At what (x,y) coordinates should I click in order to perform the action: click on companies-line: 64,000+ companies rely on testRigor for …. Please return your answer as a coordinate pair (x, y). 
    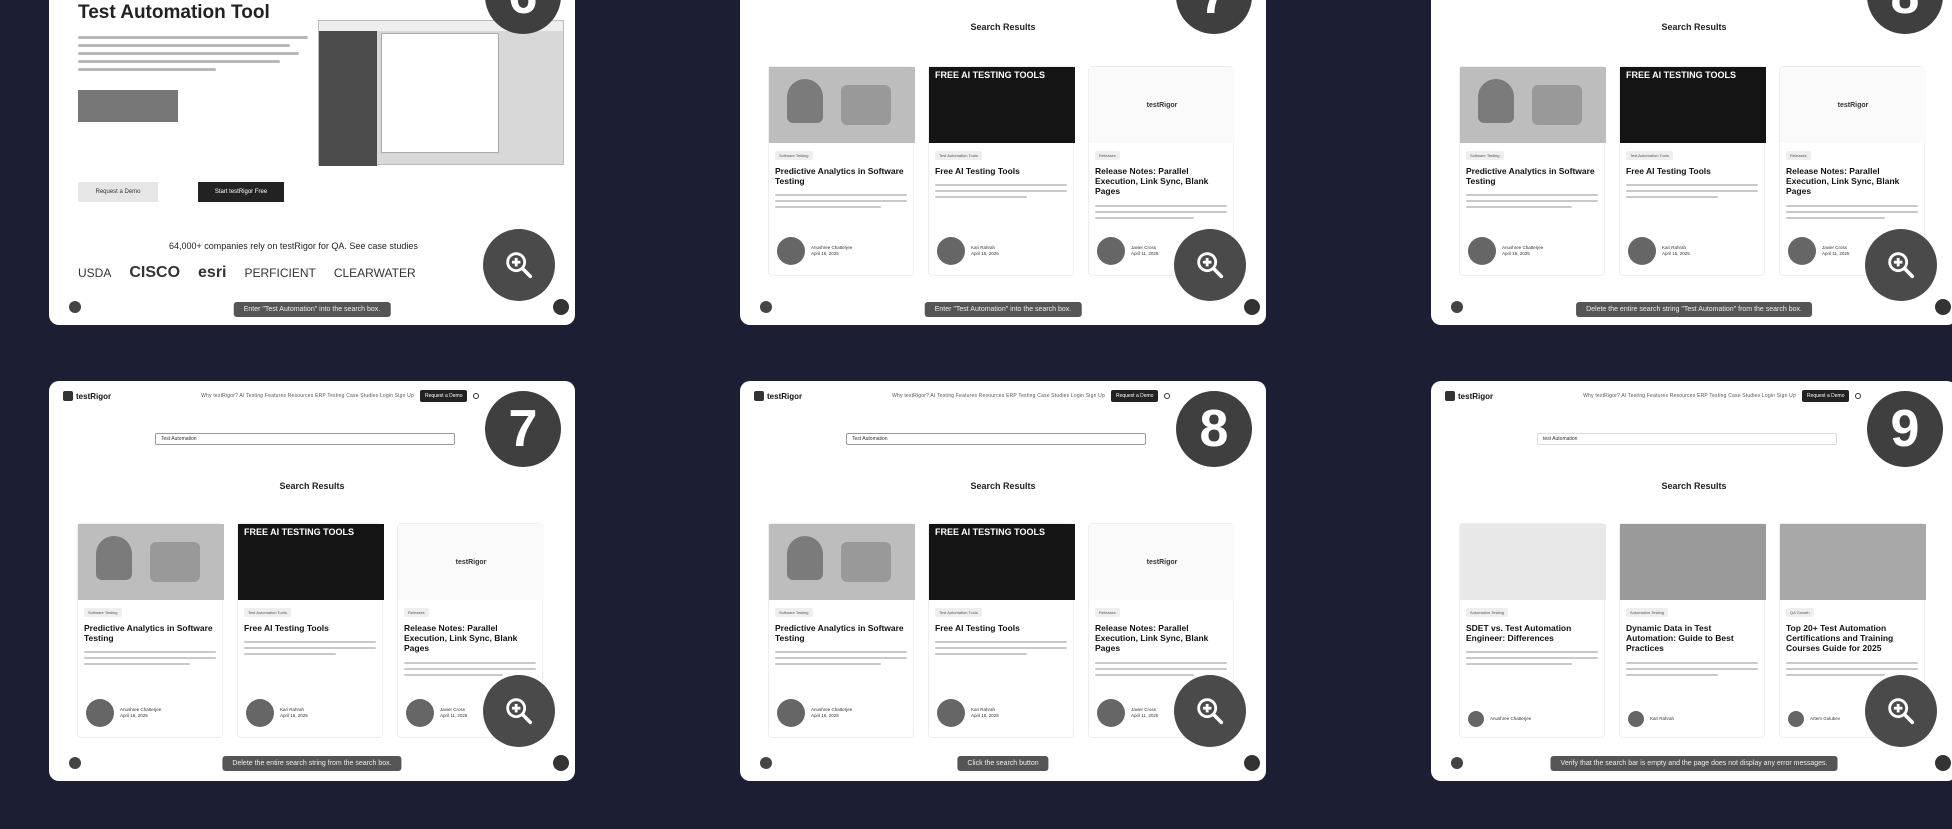
    Looking at the image, I should click on (293, 246).